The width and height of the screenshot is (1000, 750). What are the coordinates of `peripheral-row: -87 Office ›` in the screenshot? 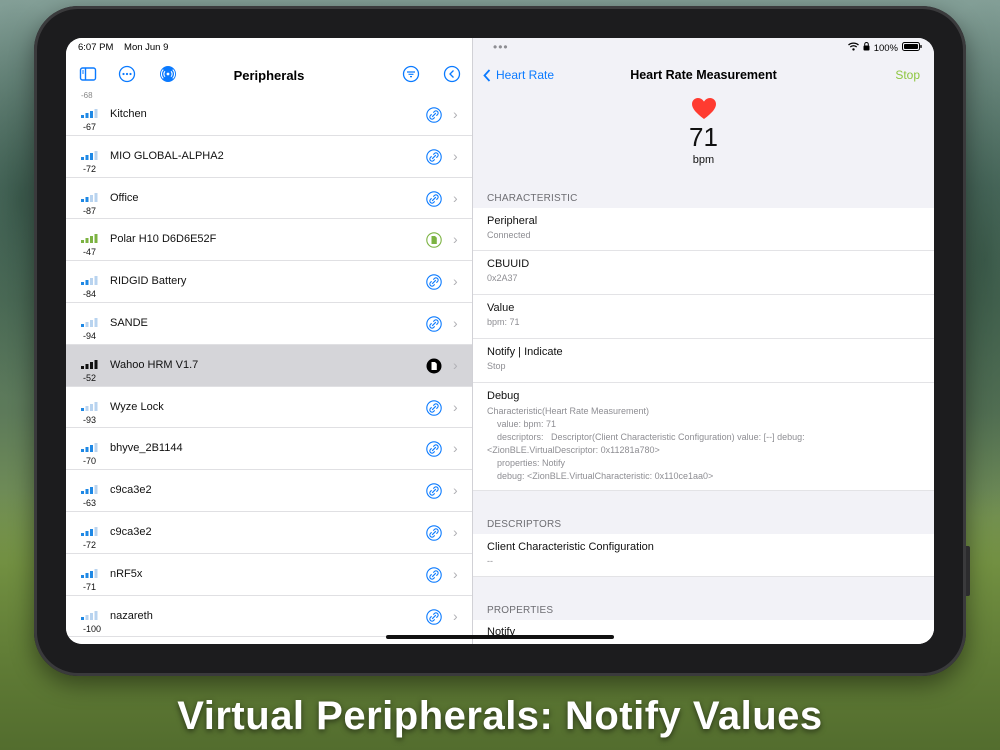 It's located at (269, 199).